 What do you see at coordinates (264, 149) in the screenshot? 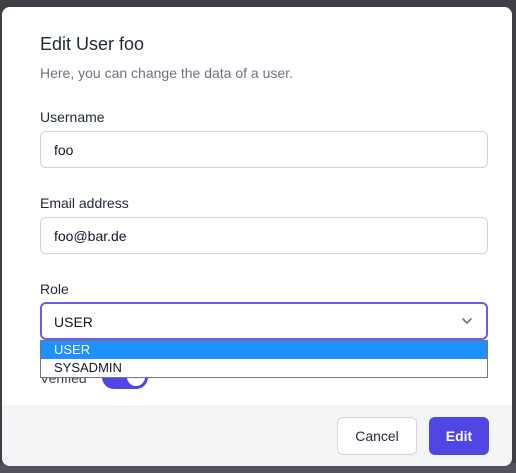
I see `username-input` at bounding box center [264, 149].